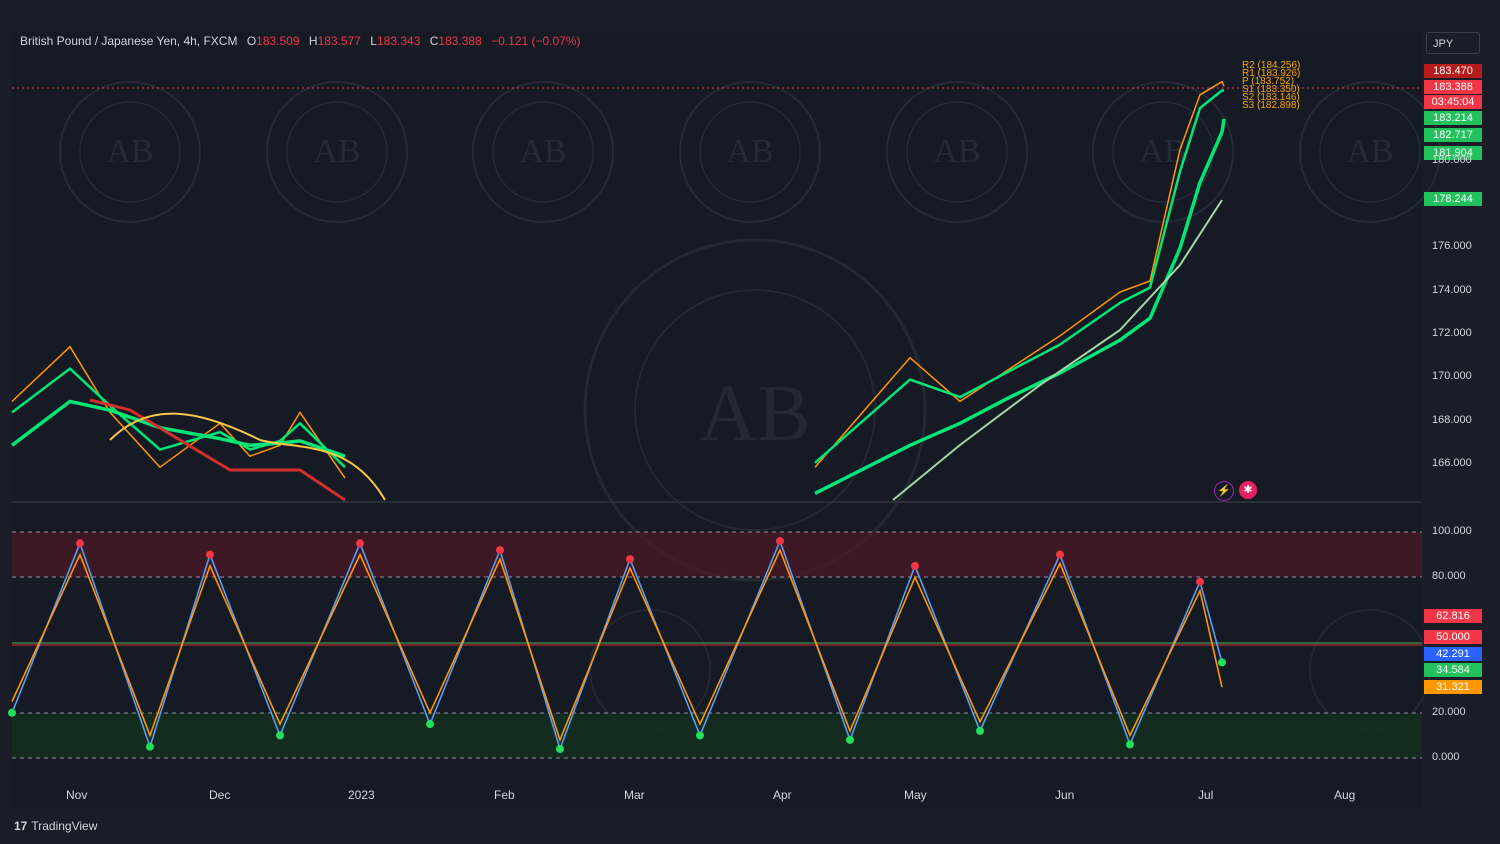 This screenshot has width=1500, height=844. What do you see at coordinates (1453, 43) in the screenshot?
I see `currency-selector: JPY` at bounding box center [1453, 43].